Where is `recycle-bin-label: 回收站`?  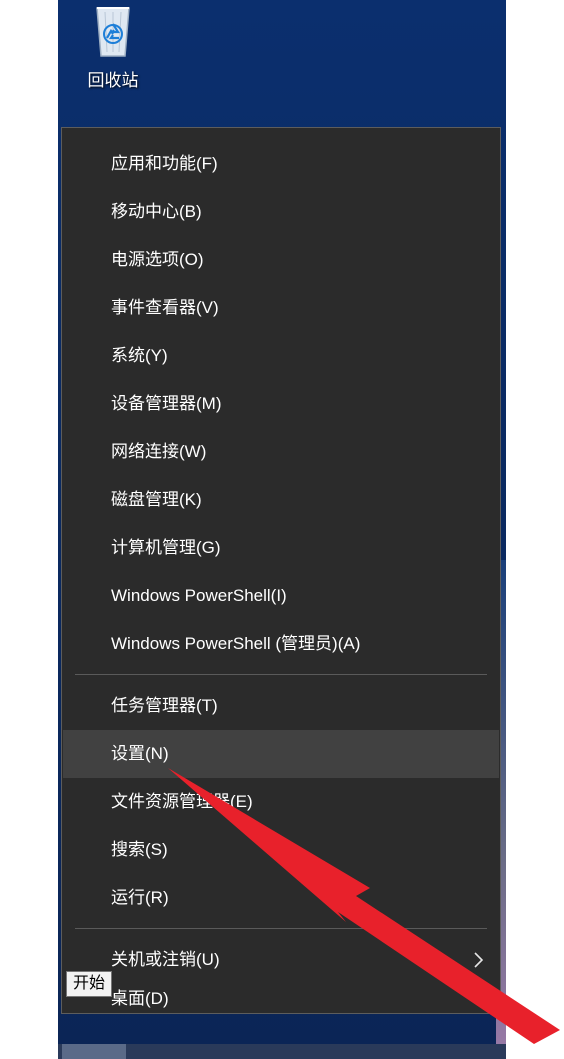 recycle-bin-label: 回收站 is located at coordinates (113, 80).